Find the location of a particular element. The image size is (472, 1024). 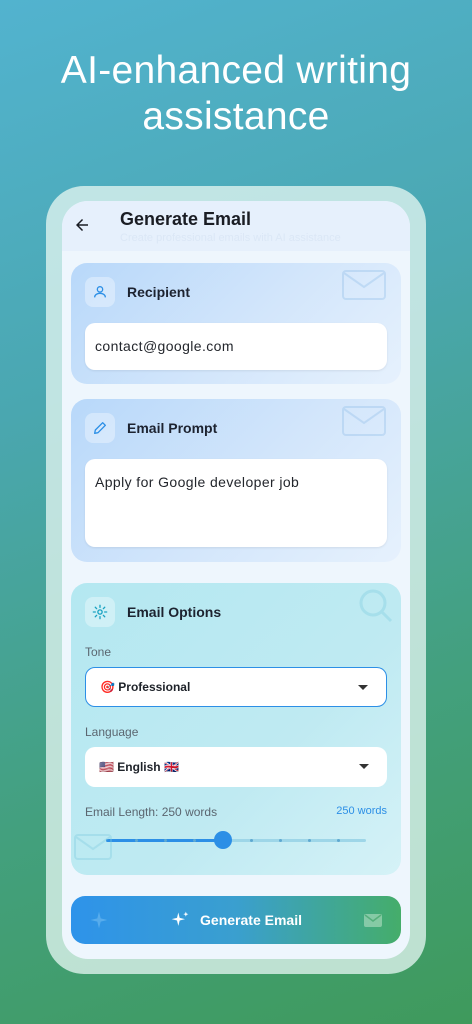

sparkle-watermark-icon is located at coordinates (99, 920).